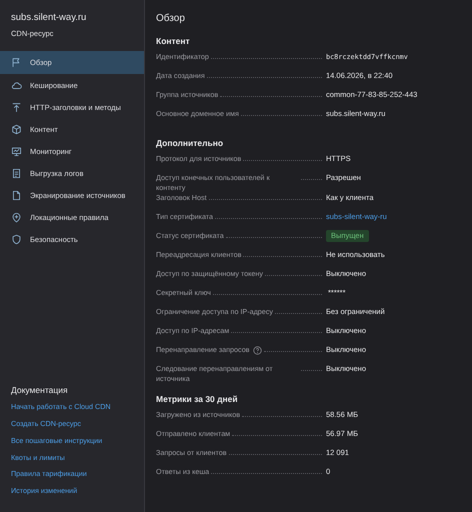 This screenshot has width=472, height=512. I want to click on location-pin-icon, so click(16, 217).